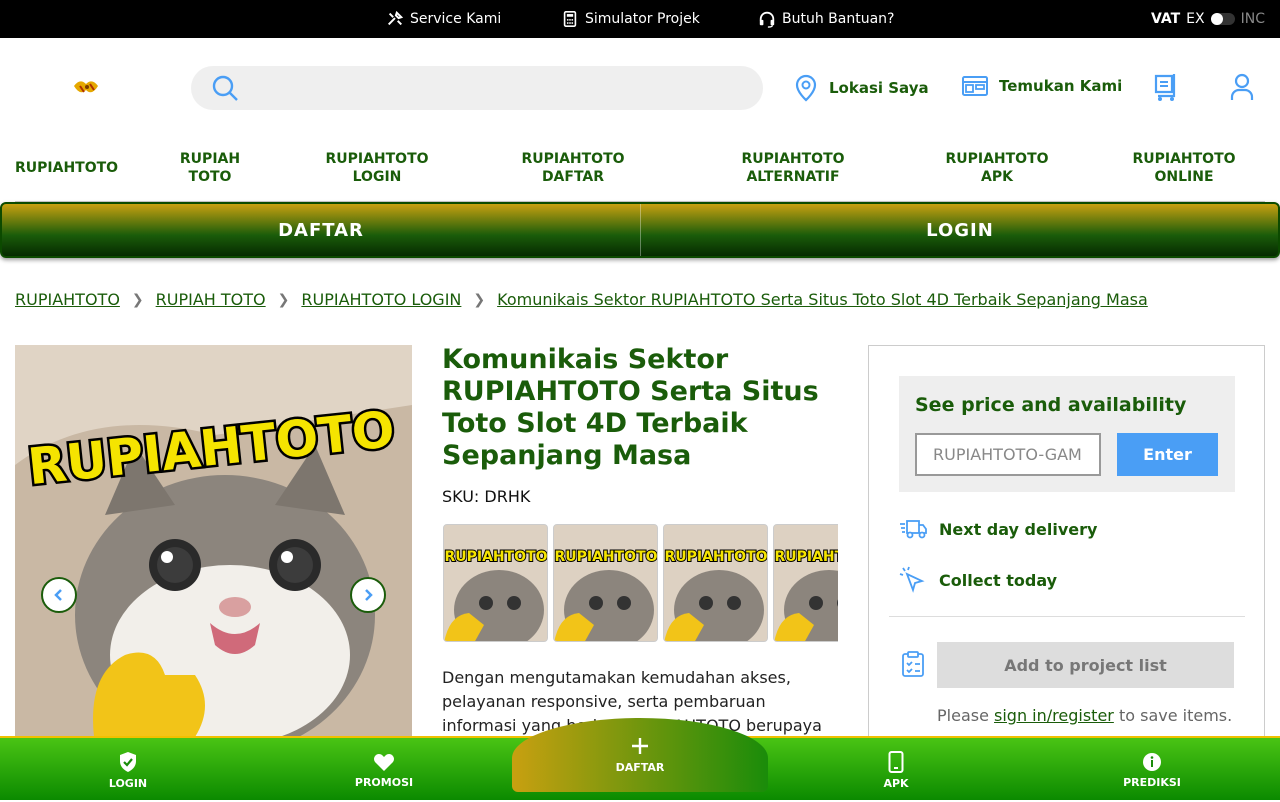 This screenshot has height=802, width=1280. I want to click on daftar-button: DAFTAR, so click(321, 230).